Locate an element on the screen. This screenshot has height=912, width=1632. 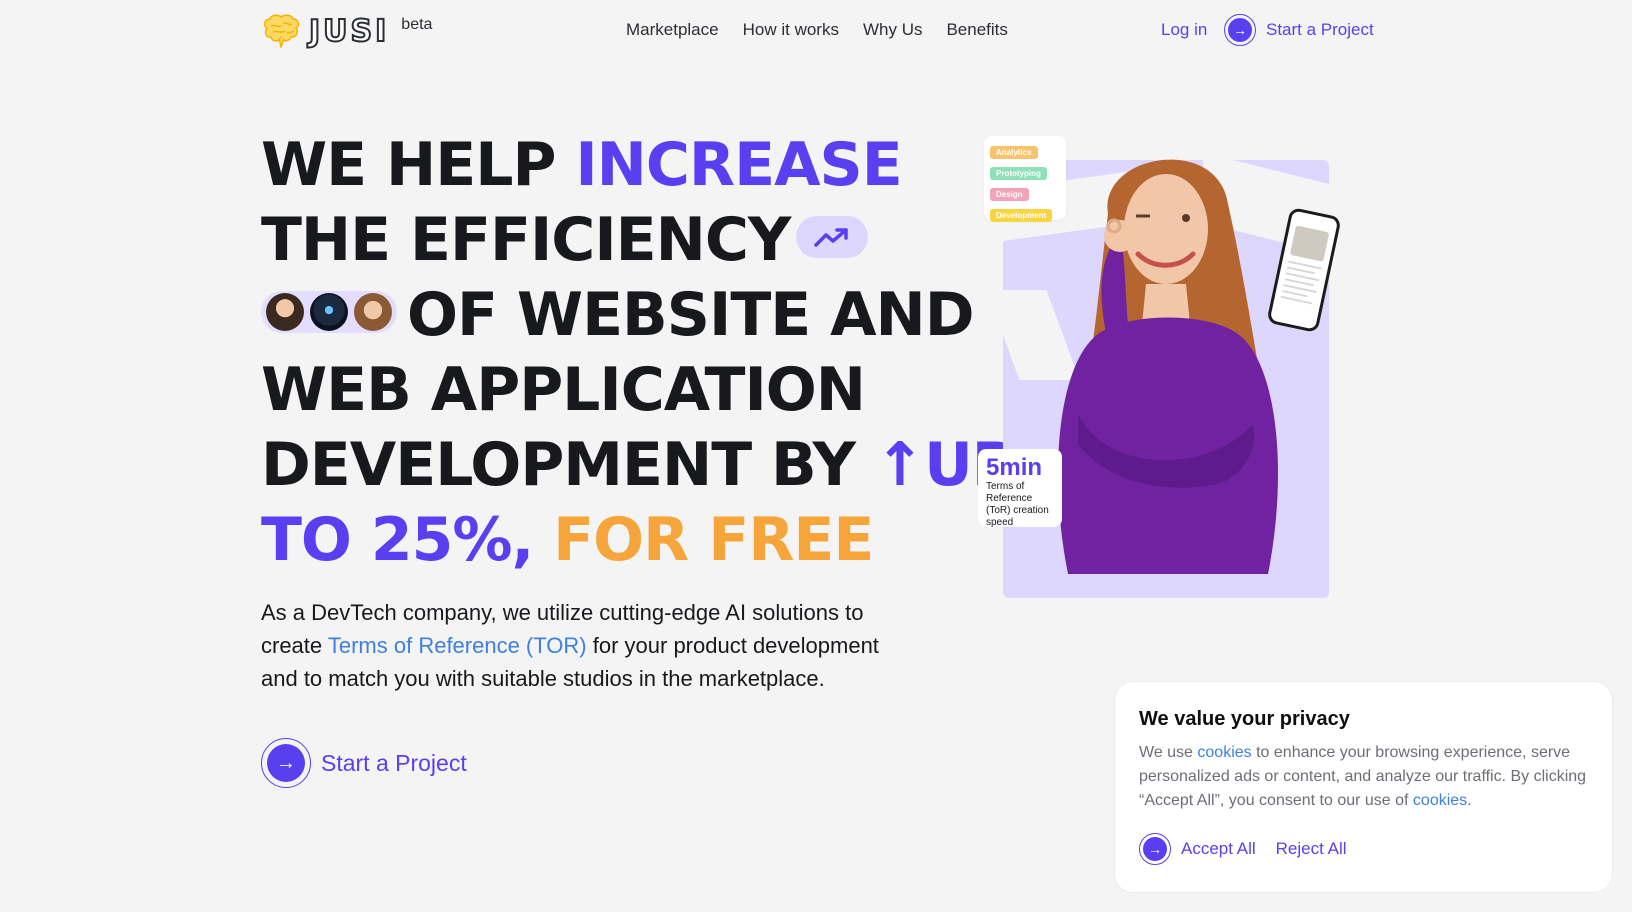
avatar-group is located at coordinates (329, 312).